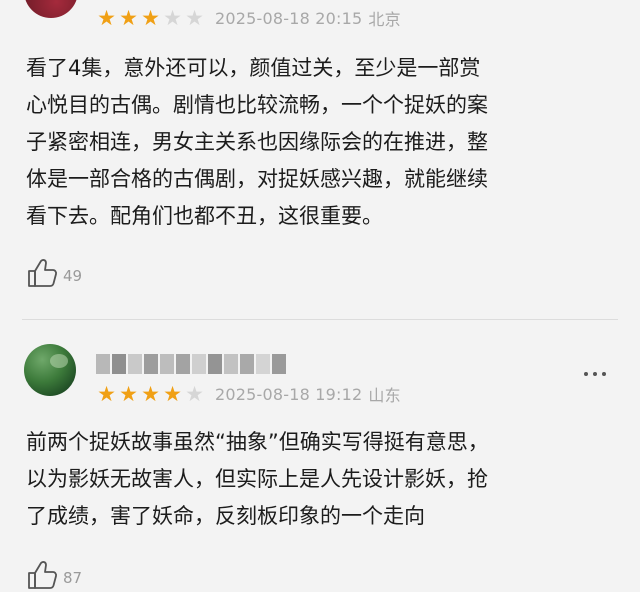  What do you see at coordinates (289, 18) in the screenshot?
I see `review-date: 2025-08-18 20:15` at bounding box center [289, 18].